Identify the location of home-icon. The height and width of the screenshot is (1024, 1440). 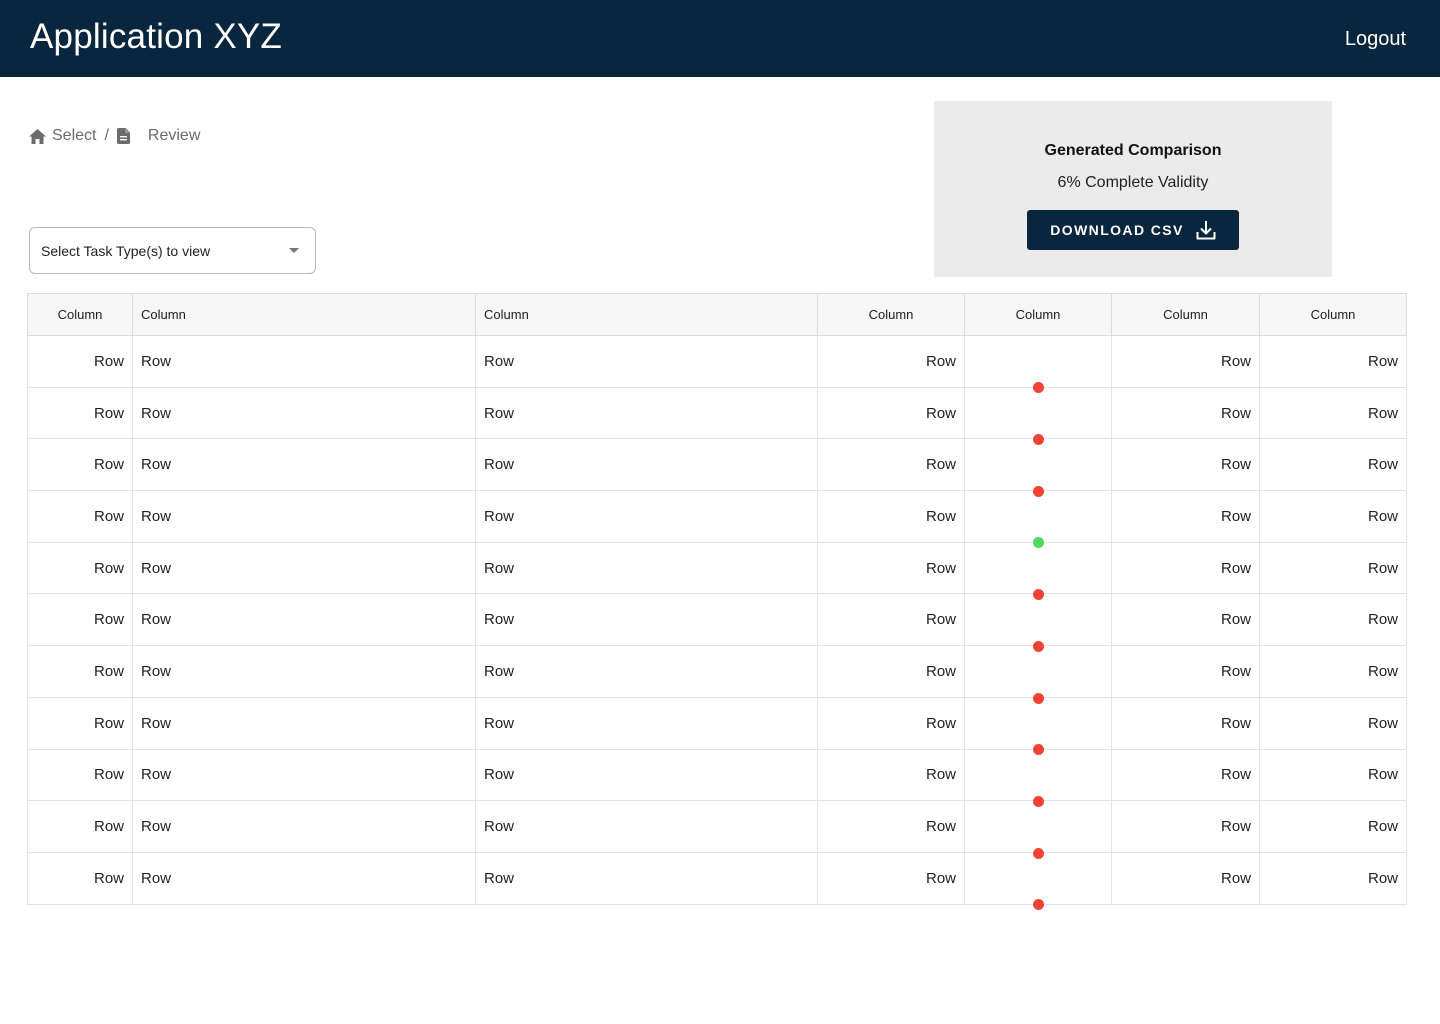
(37, 136).